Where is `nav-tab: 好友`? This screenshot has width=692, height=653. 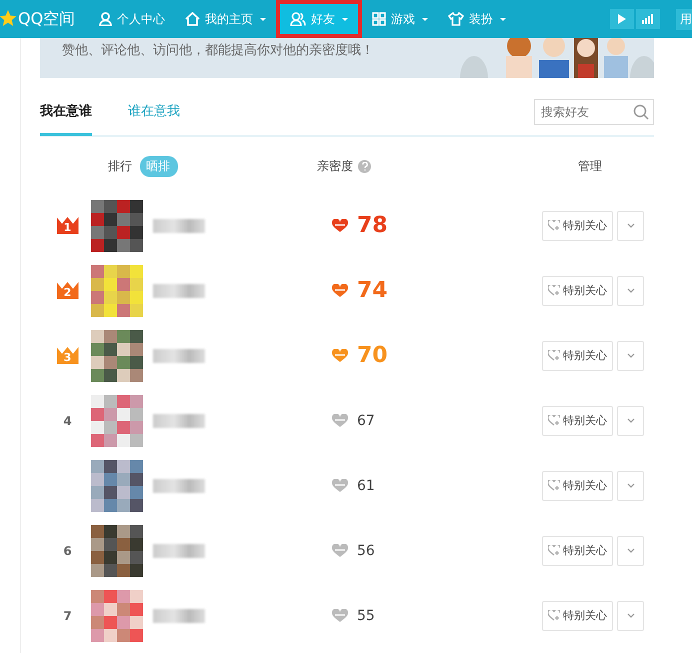
nav-tab: 好友 is located at coordinates (319, 19).